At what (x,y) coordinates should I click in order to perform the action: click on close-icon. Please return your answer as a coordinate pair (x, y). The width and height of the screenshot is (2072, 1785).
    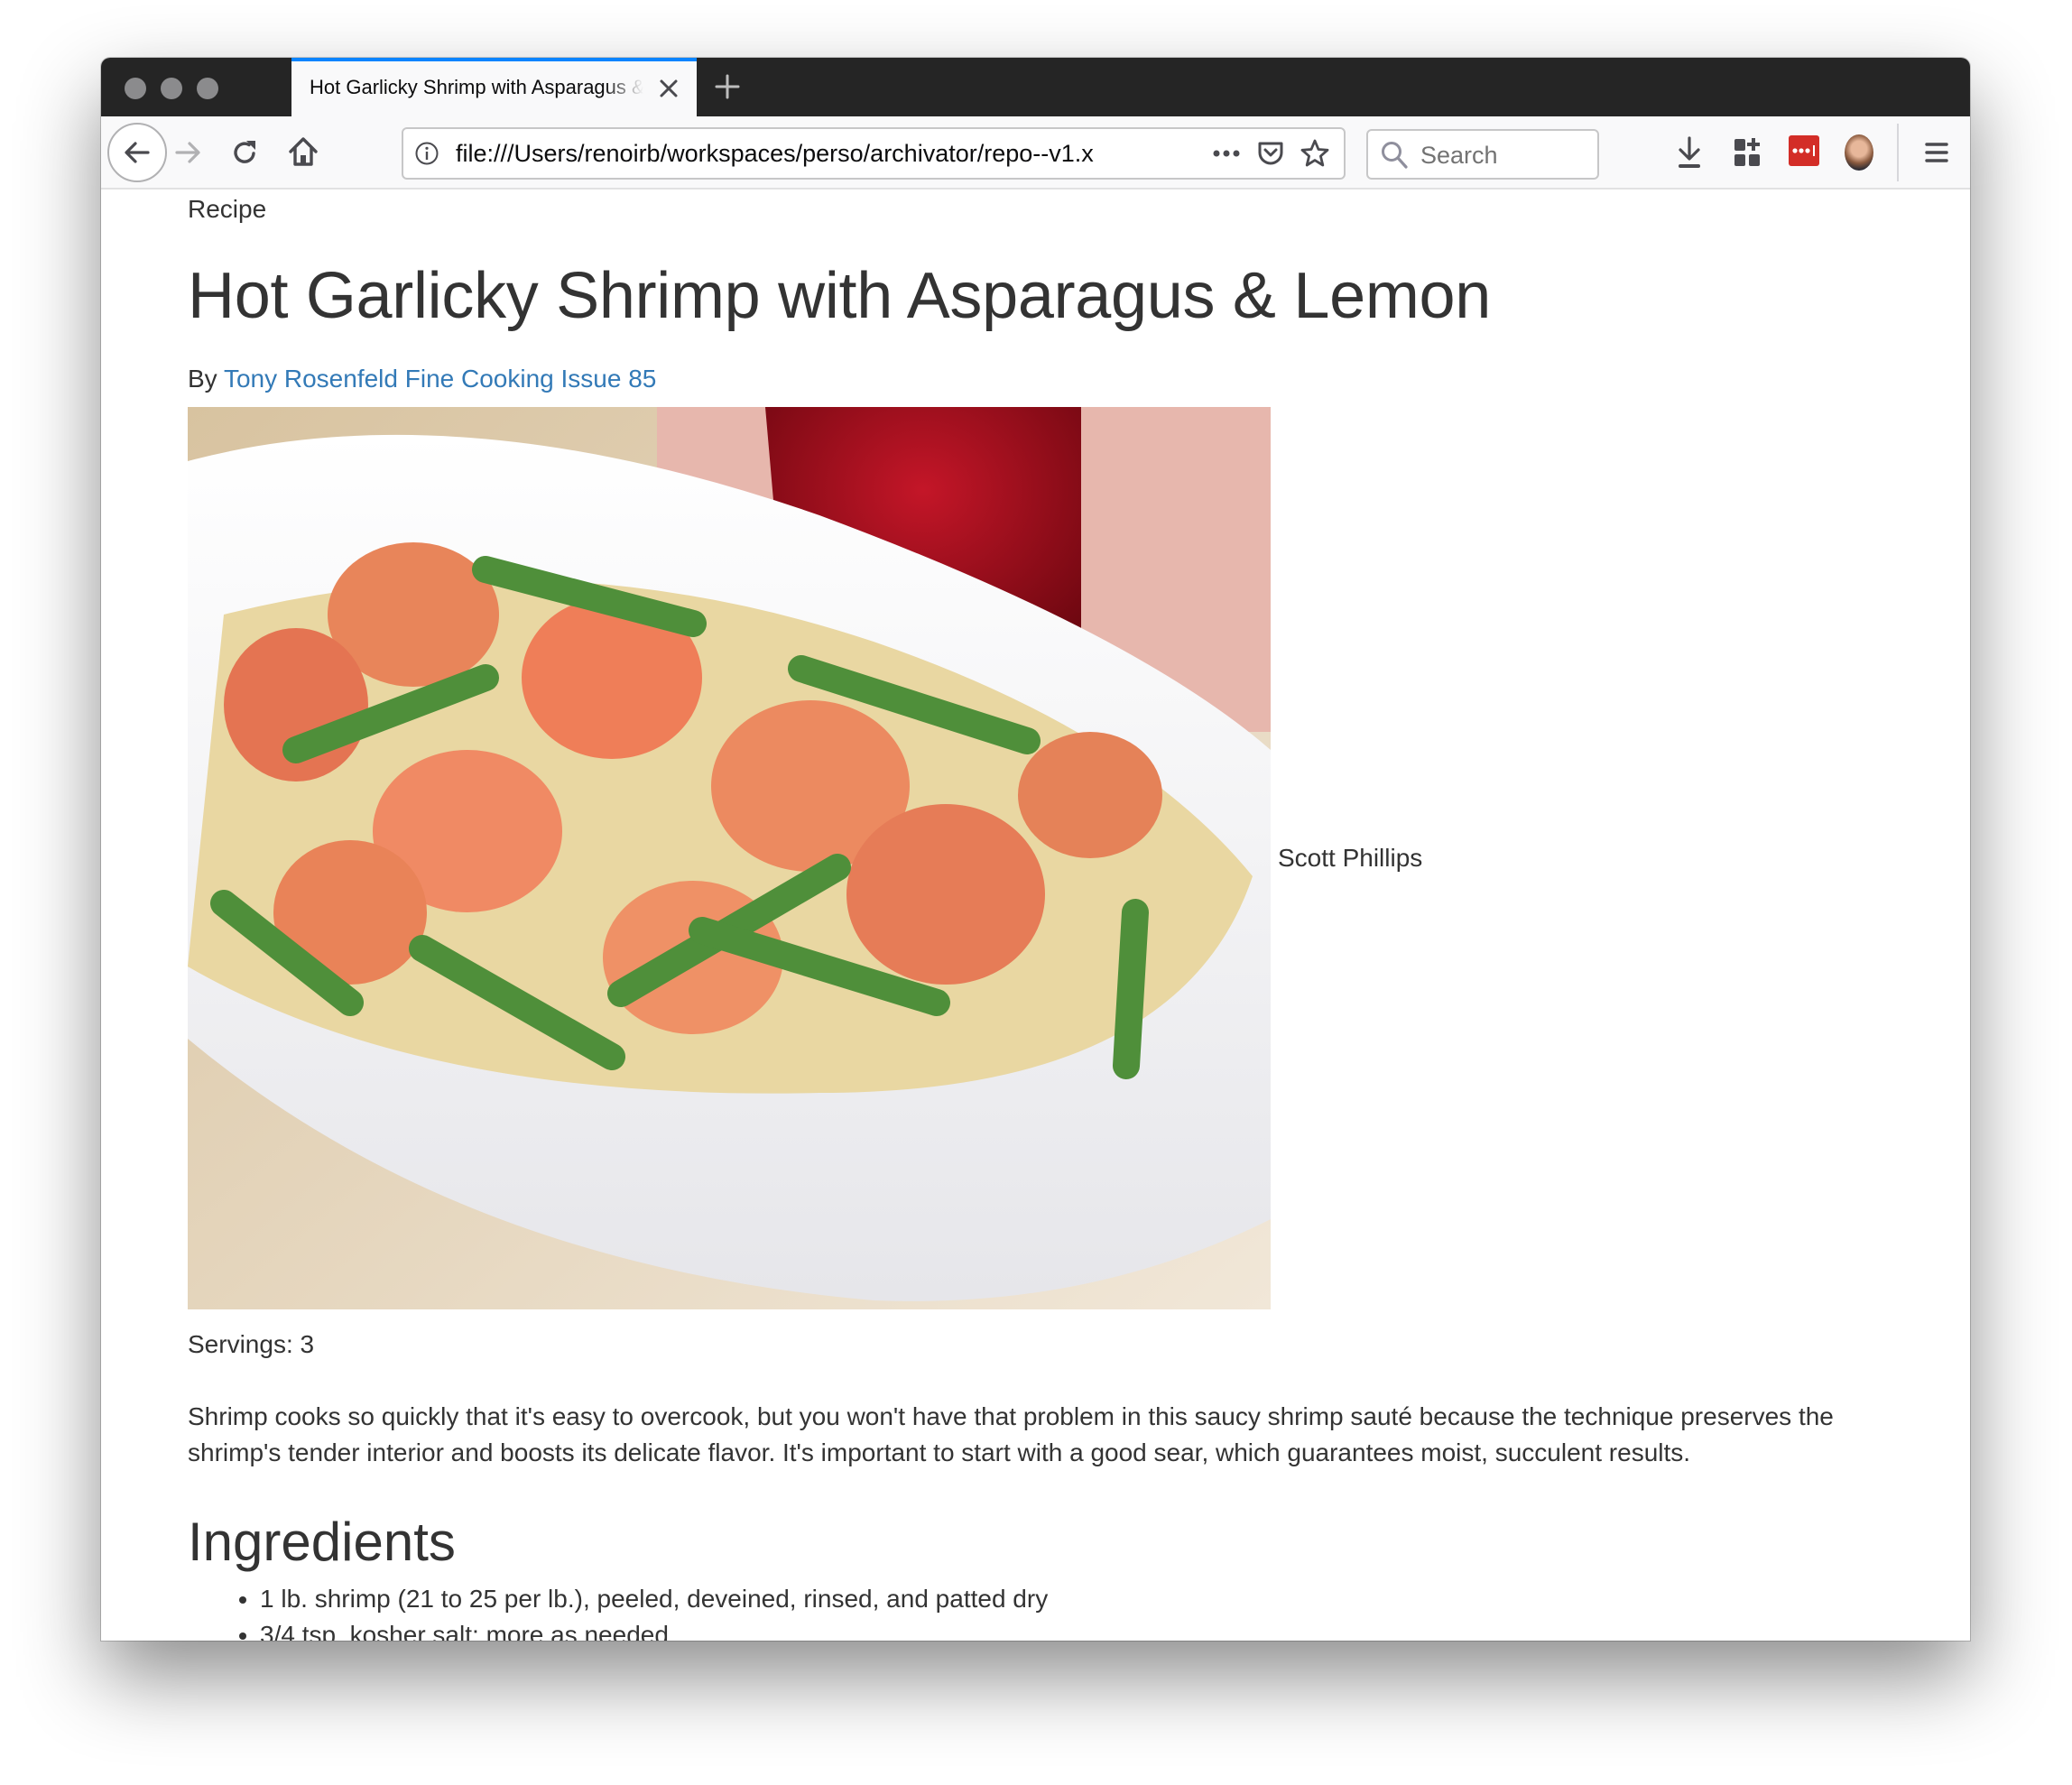
    Looking at the image, I should click on (669, 89).